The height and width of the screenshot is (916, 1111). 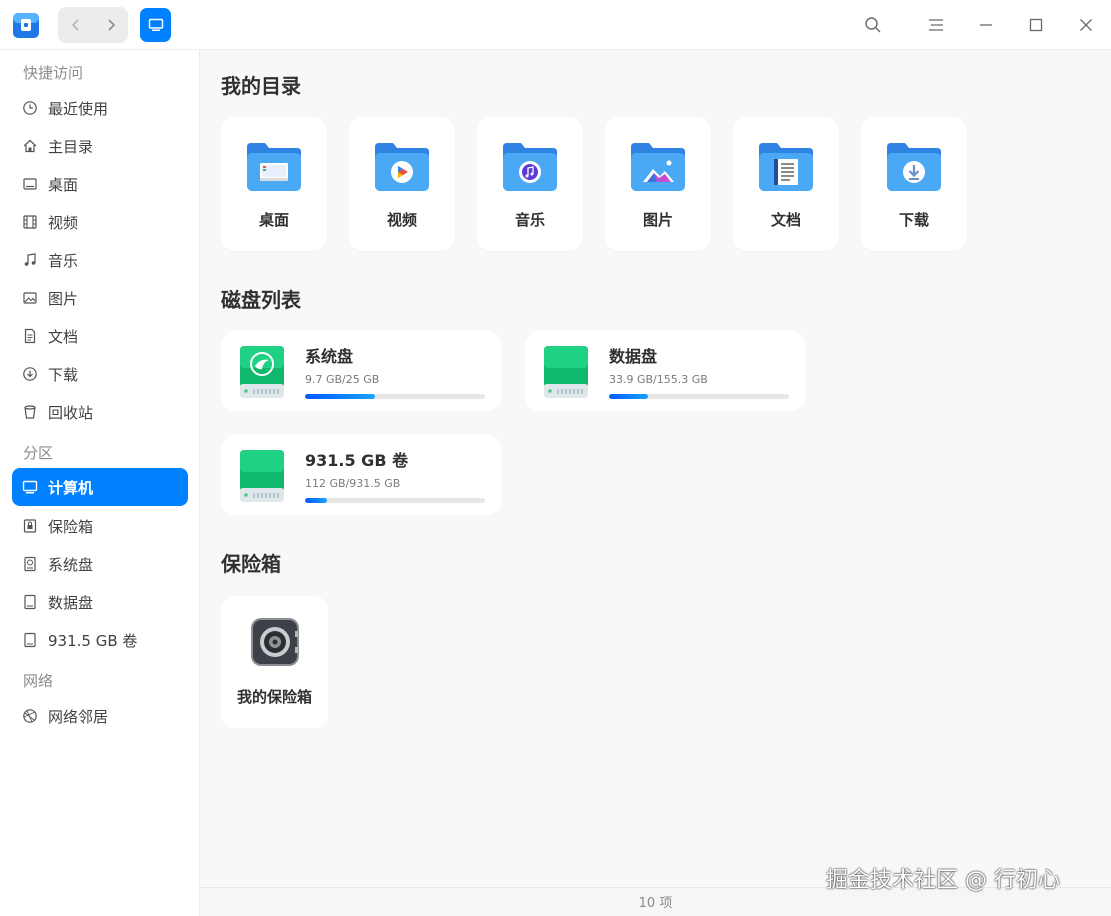 I want to click on disk-usage-text: 9.7 GB/25 GB, so click(x=342, y=379).